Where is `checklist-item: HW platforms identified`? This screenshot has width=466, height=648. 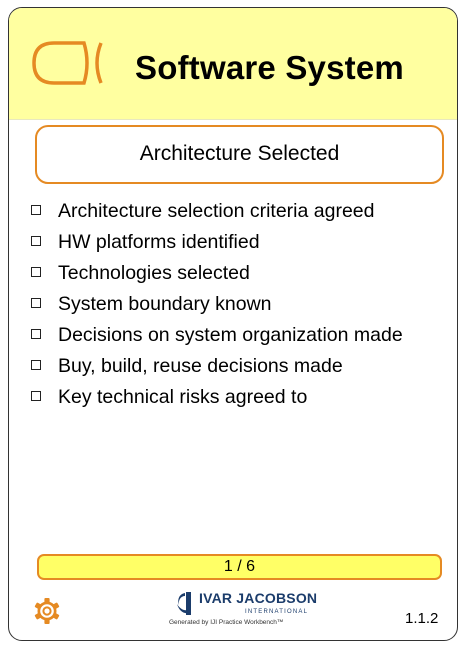 checklist-item: HW platforms identified is located at coordinates (241, 242).